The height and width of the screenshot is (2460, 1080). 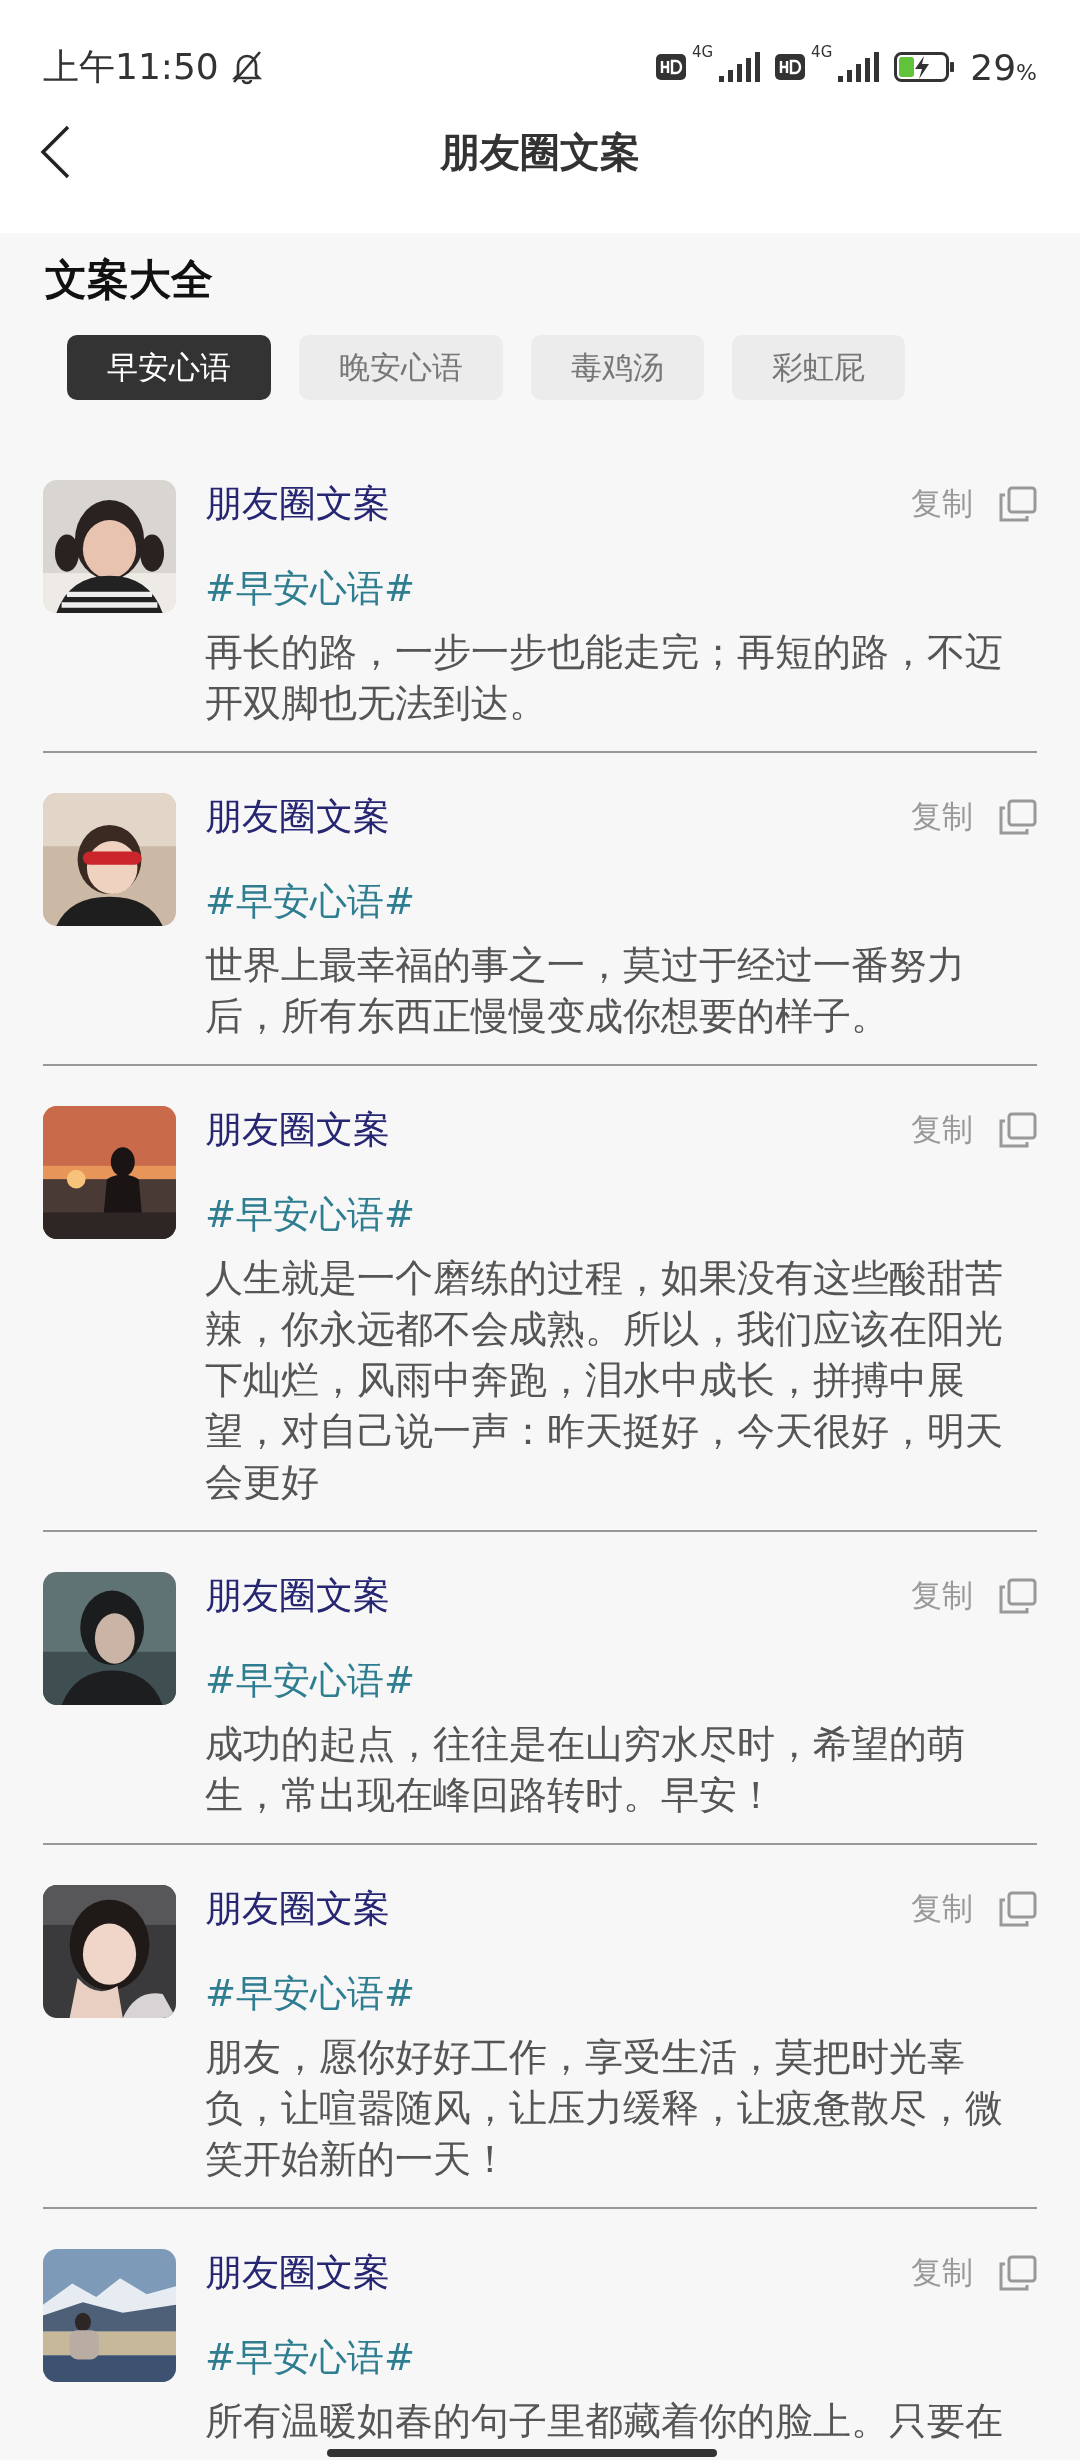 I want to click on post-text: 朋友，愿你好好工作，享受生活，莫把时光辜负，让喧嚣随风，让压力缓释，让疲惫散尽，微笑开始新的一天！, so click(x=604, y=2108).